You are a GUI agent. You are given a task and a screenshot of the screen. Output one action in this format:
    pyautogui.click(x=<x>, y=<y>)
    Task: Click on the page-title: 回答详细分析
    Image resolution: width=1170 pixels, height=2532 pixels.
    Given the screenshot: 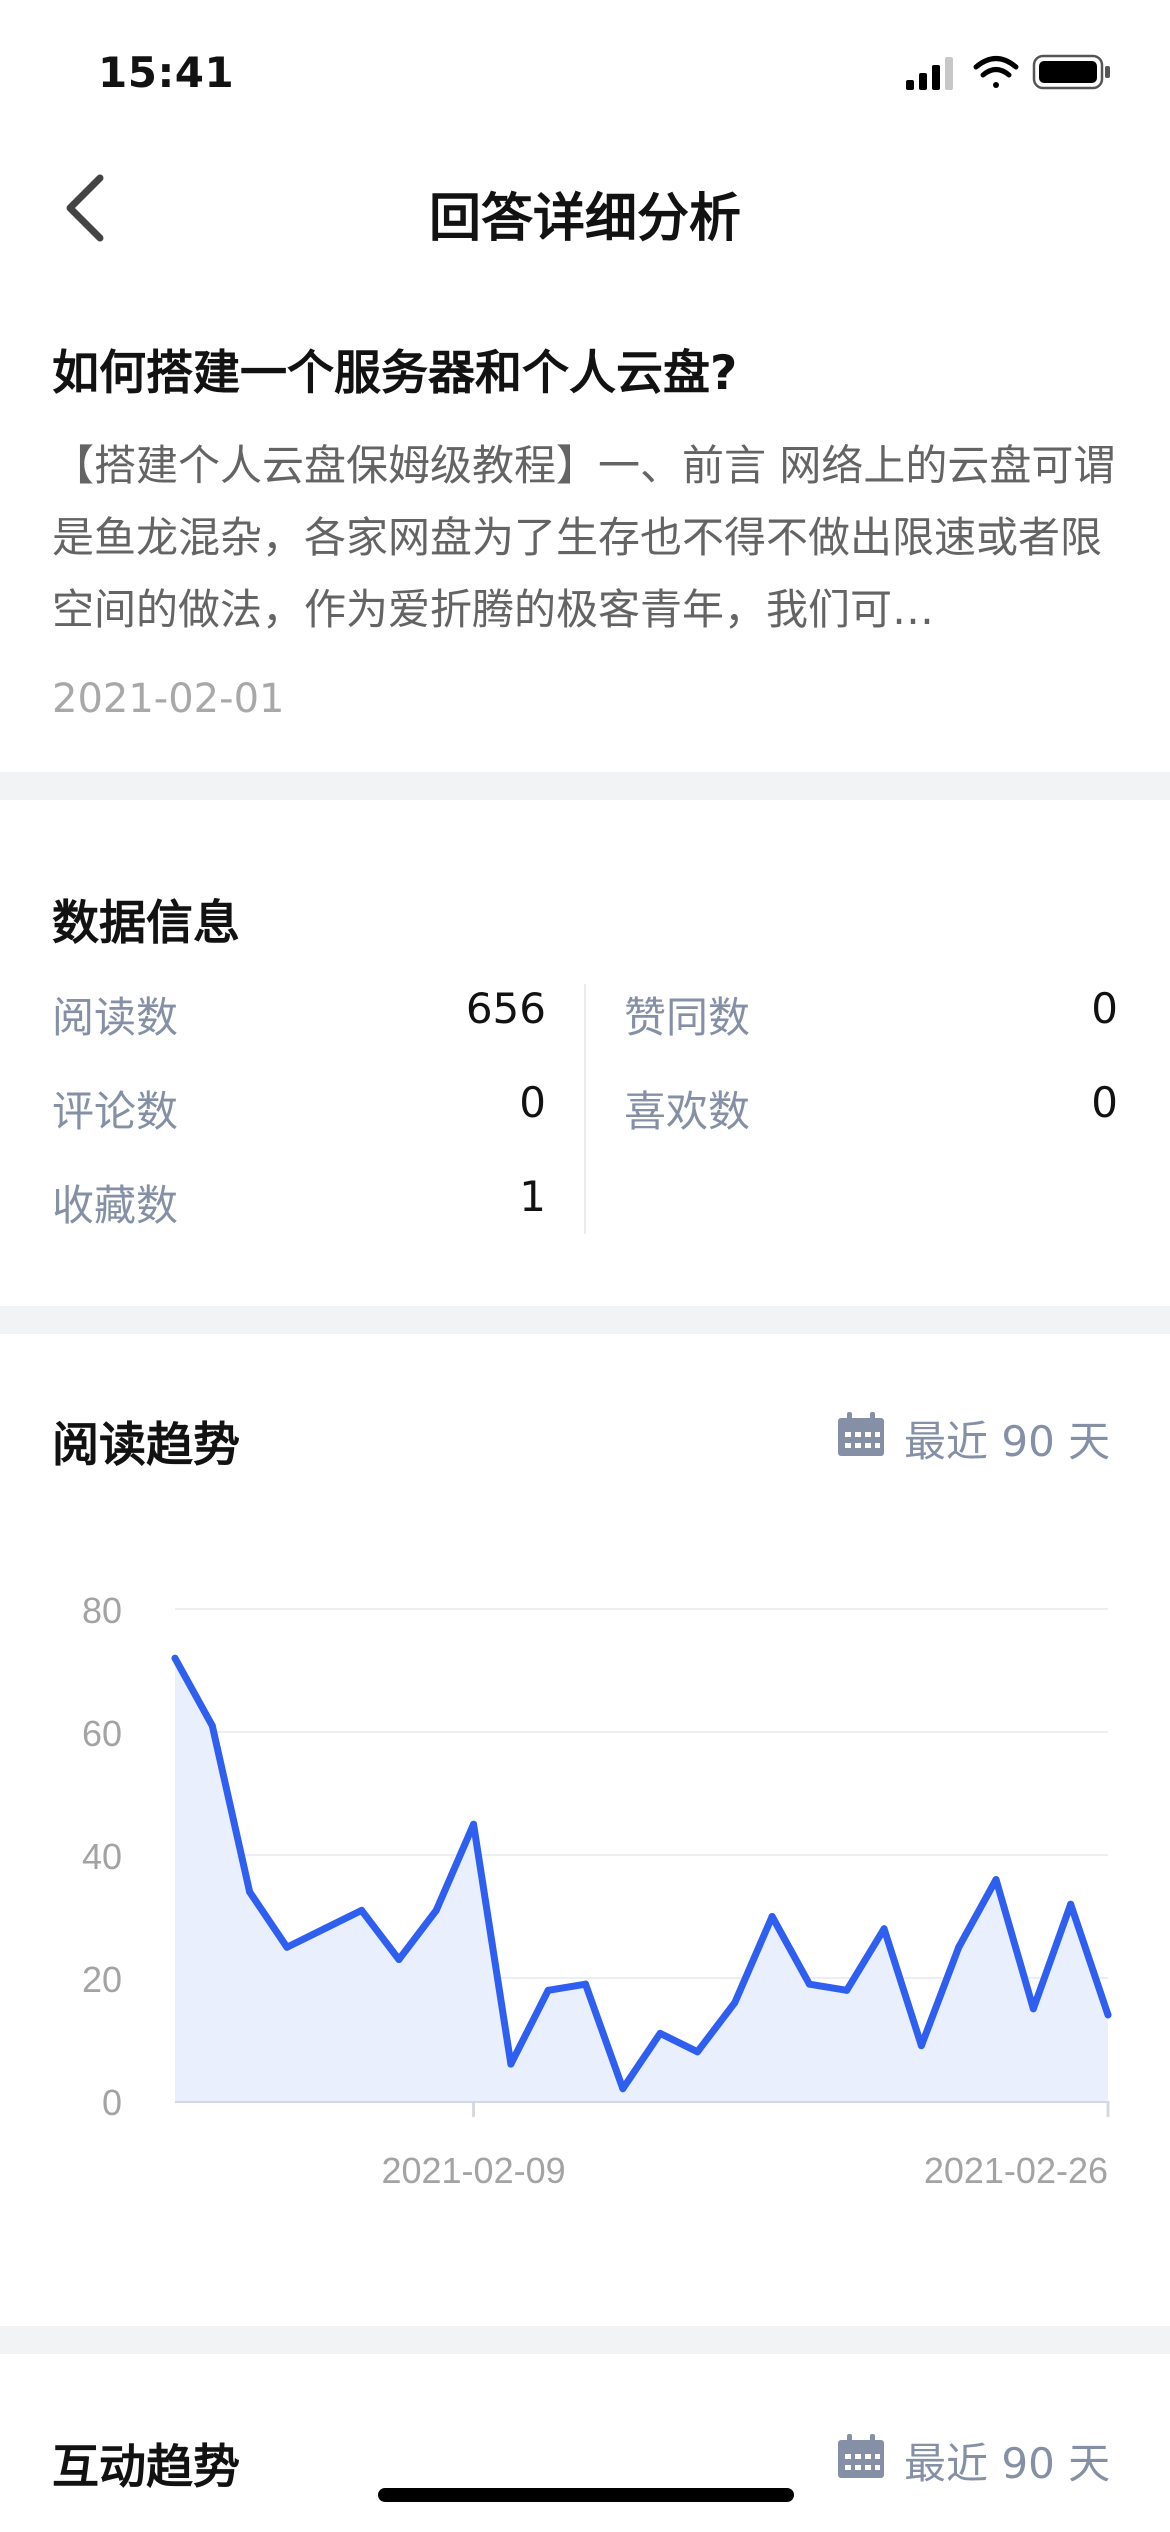 What is the action you would take?
    pyautogui.click(x=584, y=219)
    